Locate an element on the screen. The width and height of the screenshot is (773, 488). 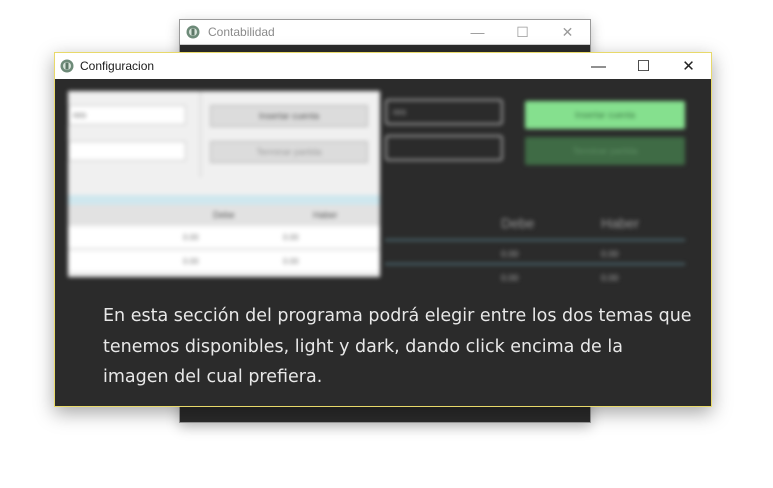
background-window-title: Contabilidad is located at coordinates (241, 32).